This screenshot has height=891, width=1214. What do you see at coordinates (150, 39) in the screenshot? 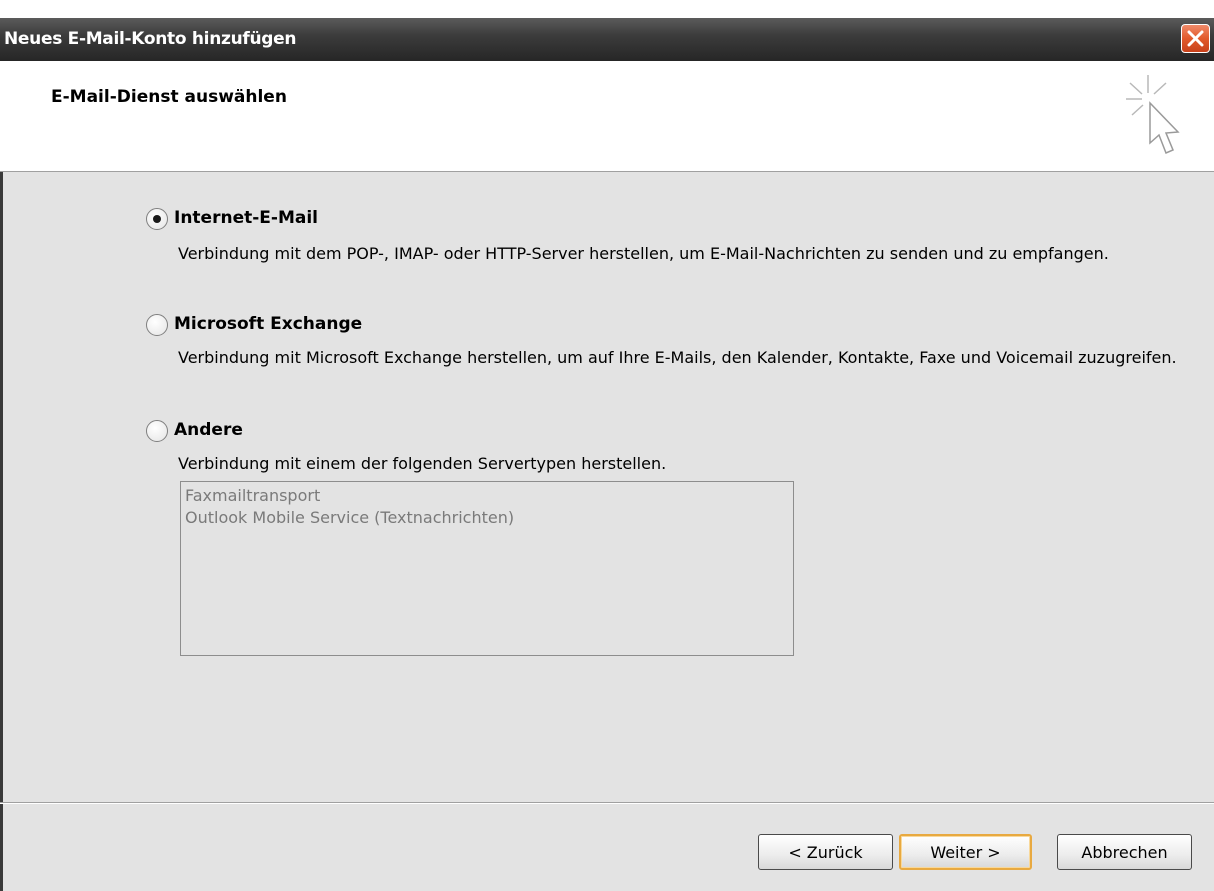
I see `window-title: Neues E-Mail-Konto hinzufügen` at bounding box center [150, 39].